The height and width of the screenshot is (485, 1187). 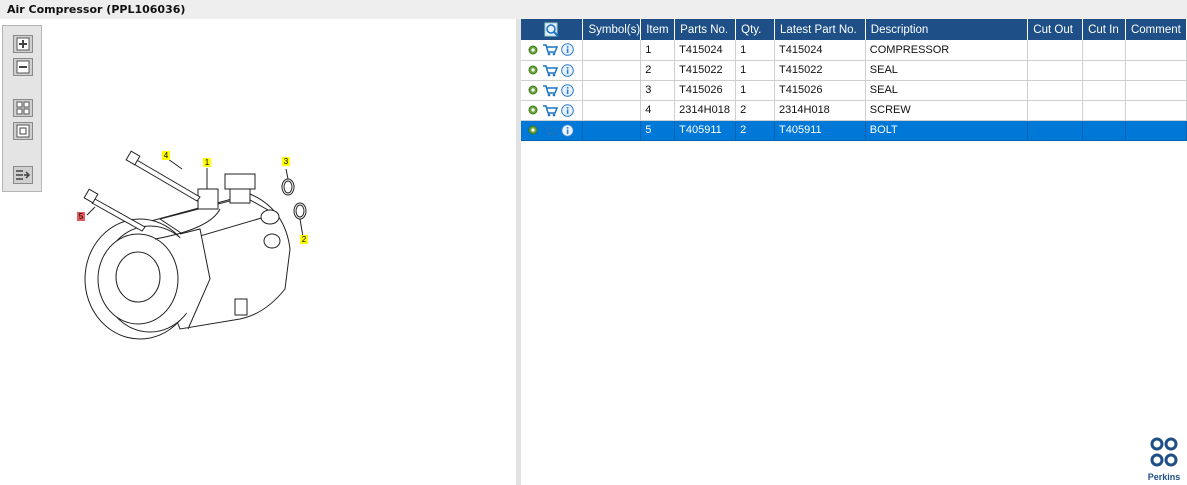 I want to click on cell-latest-part-no: 2314H018, so click(x=820, y=110).